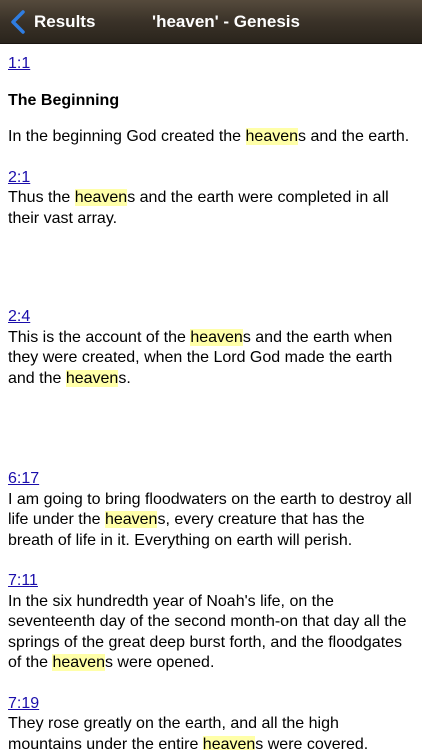  I want to click on verse-text-part: s were covered., so click(312, 742).